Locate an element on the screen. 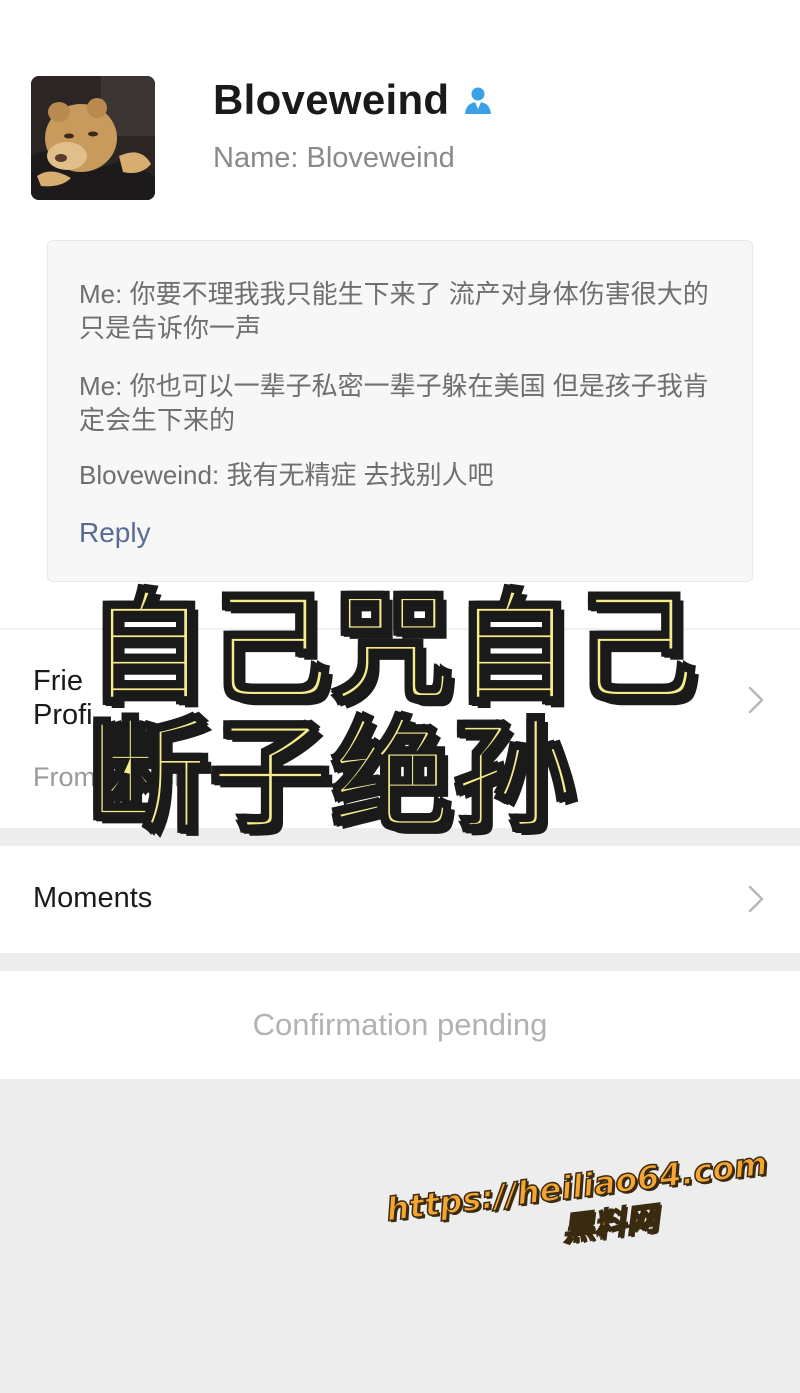 The image size is (800, 1393). source-label-line2: Profi is located at coordinates (63, 715).